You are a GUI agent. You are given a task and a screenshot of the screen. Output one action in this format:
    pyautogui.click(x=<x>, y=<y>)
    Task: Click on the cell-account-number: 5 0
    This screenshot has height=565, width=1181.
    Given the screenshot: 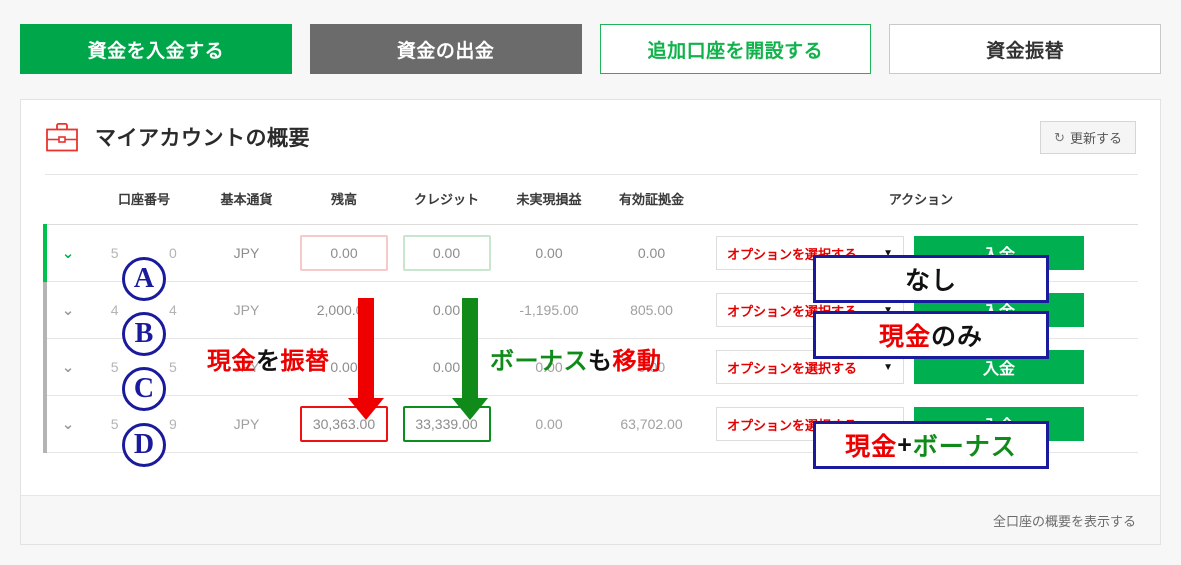 What is the action you would take?
    pyautogui.click(x=144, y=253)
    